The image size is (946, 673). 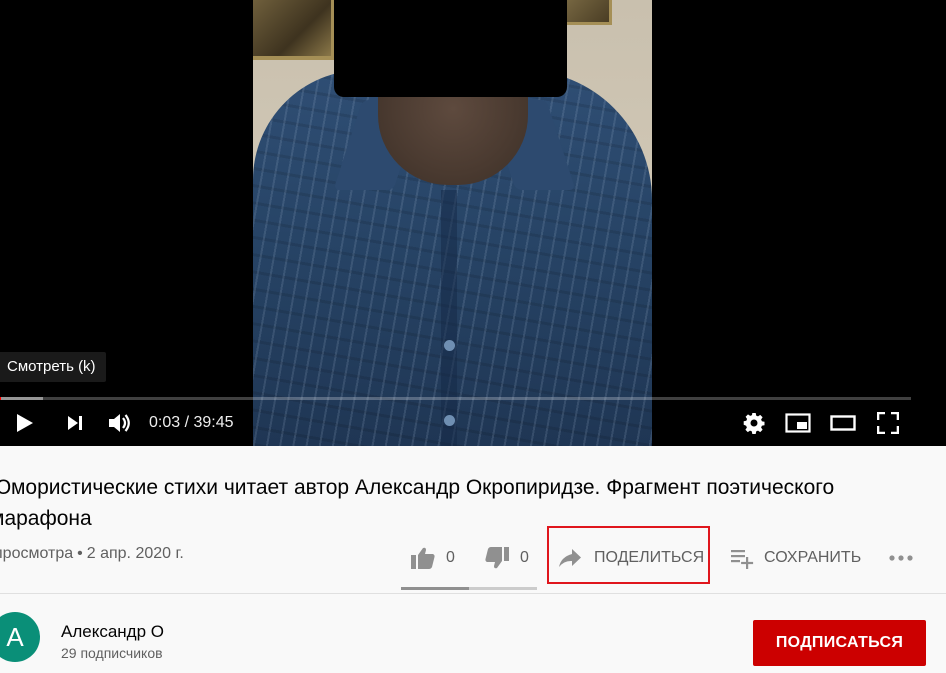 I want to click on upload-date: 2 апр. 2020 г., so click(x=135, y=553).